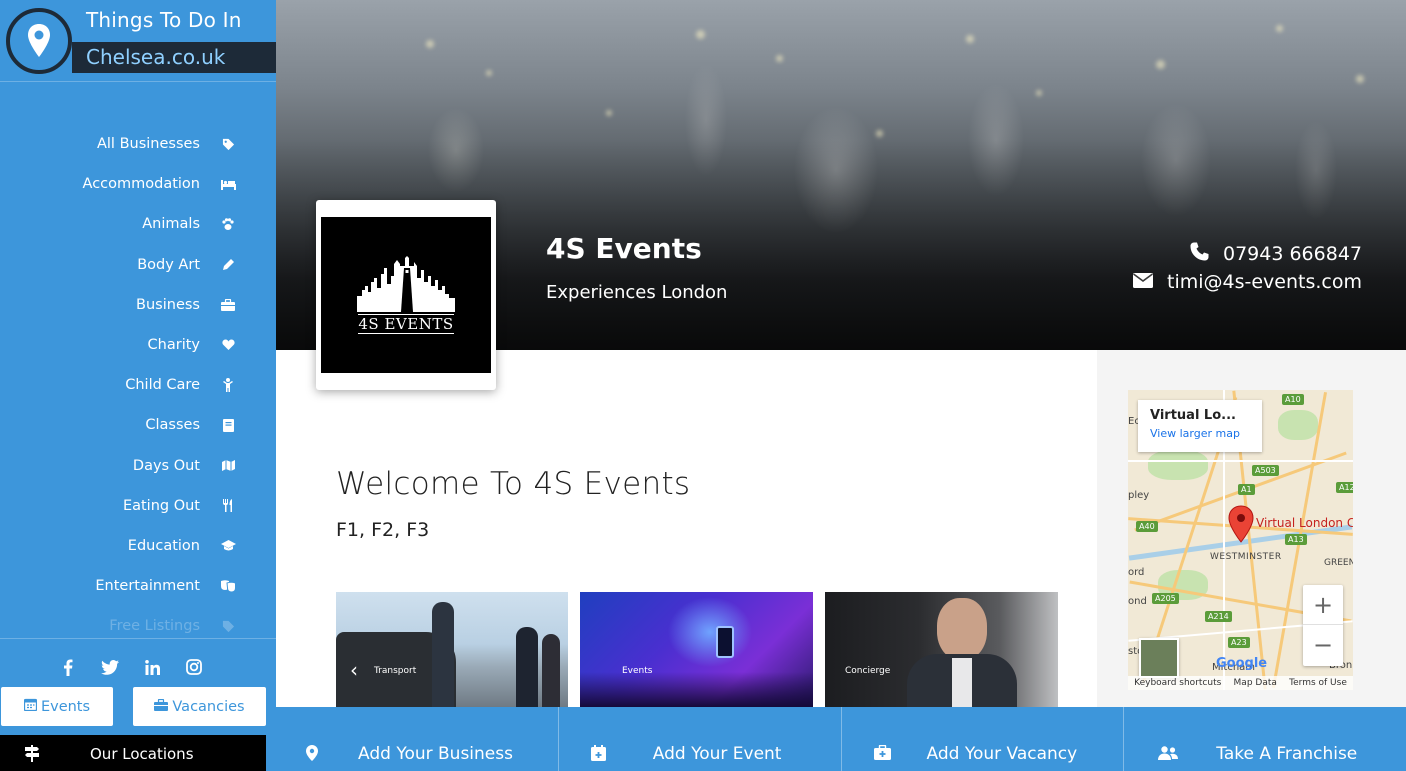 This screenshot has height=771, width=1406. What do you see at coordinates (1200, 433) in the screenshot?
I see `view-larger-map-link: View larger map` at bounding box center [1200, 433].